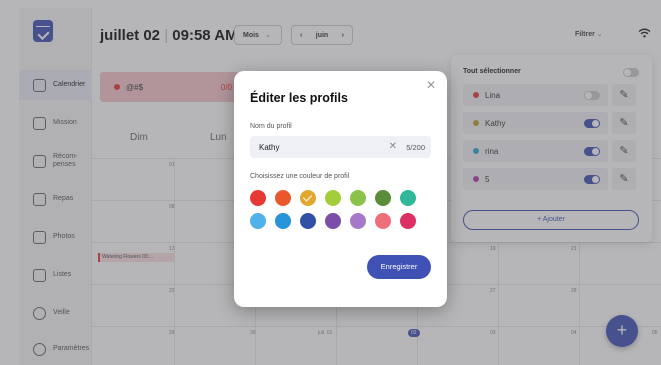 The width and height of the screenshot is (661, 365). I want to click on color-swatch-blue, so click(283, 221).